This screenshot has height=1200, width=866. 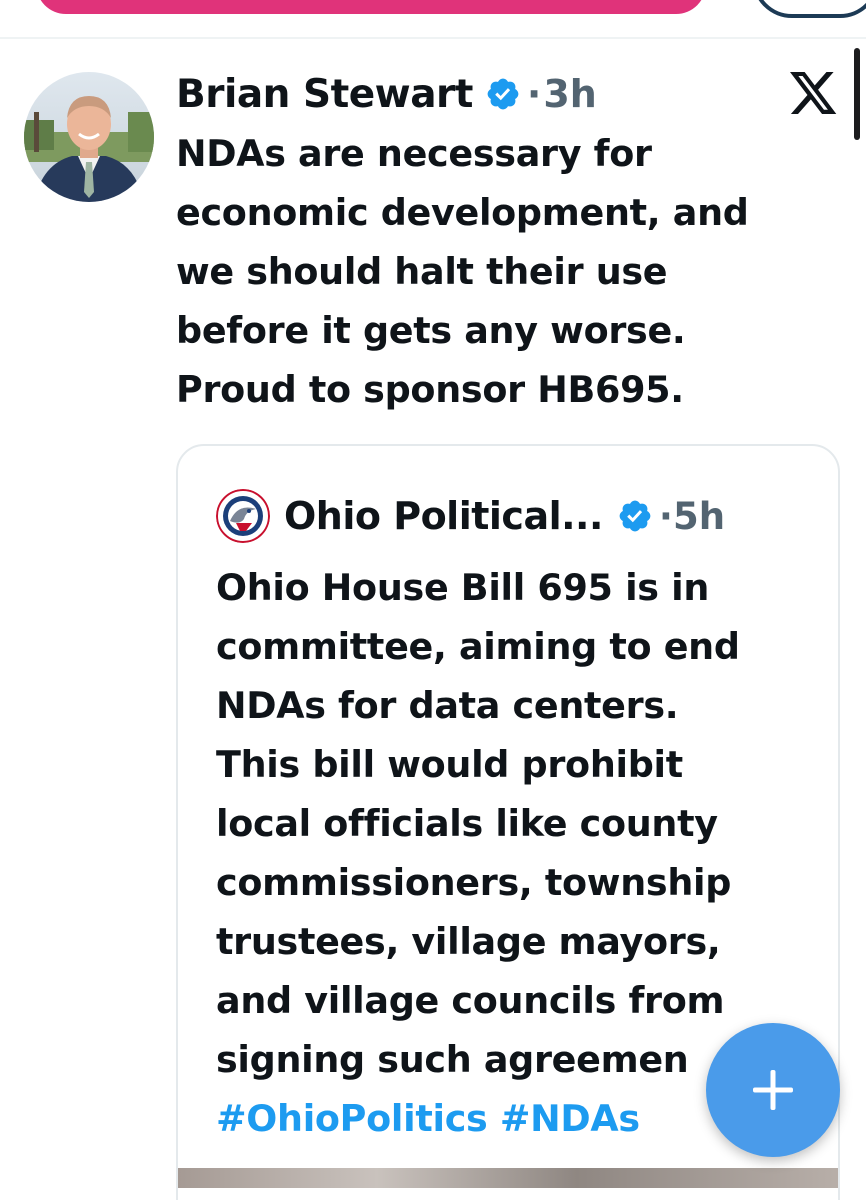 I want to click on compose-button, so click(x=773, y=1090).